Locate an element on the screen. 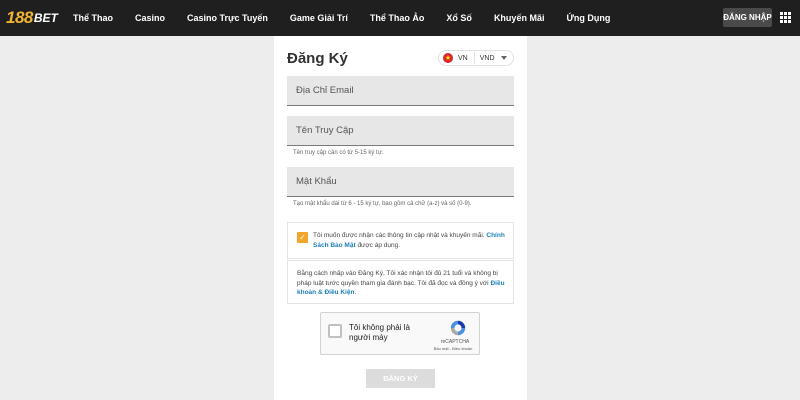  selector-divider is located at coordinates (474, 58).